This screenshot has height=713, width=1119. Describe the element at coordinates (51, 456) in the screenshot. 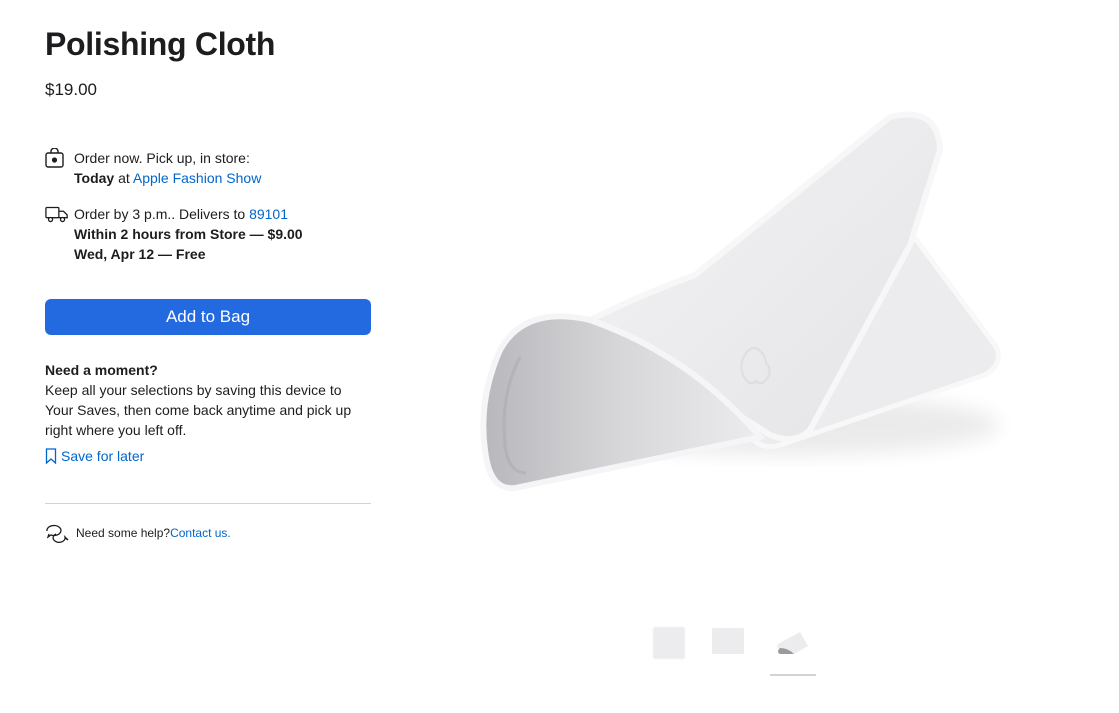

I see `bookmark-icon` at that location.